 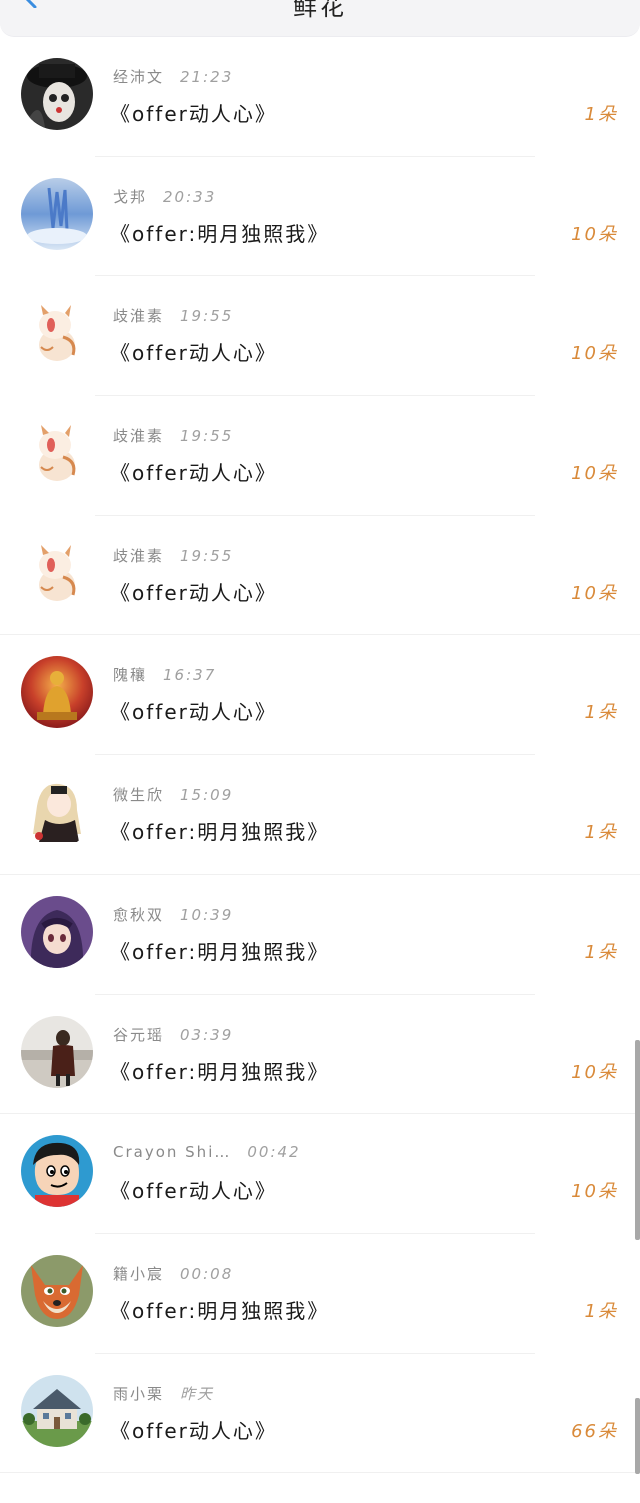 I want to click on page-title: 鲜花, so click(x=320, y=10).